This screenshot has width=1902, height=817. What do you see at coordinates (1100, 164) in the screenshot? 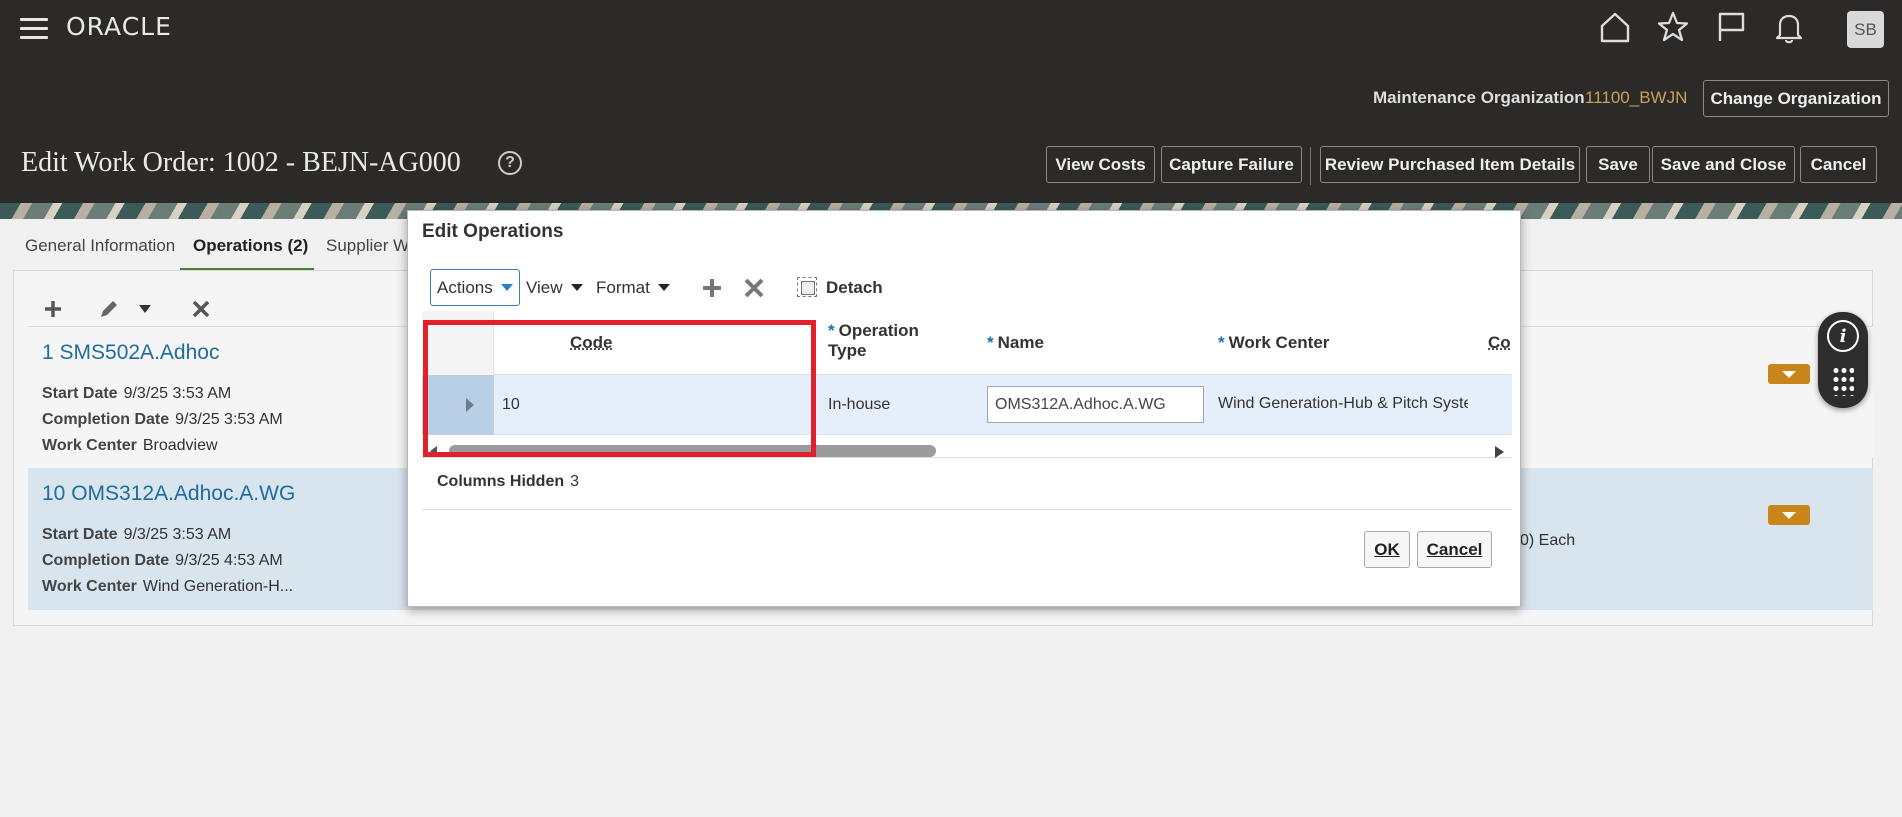
I see `view-costs-button: View Costs` at bounding box center [1100, 164].